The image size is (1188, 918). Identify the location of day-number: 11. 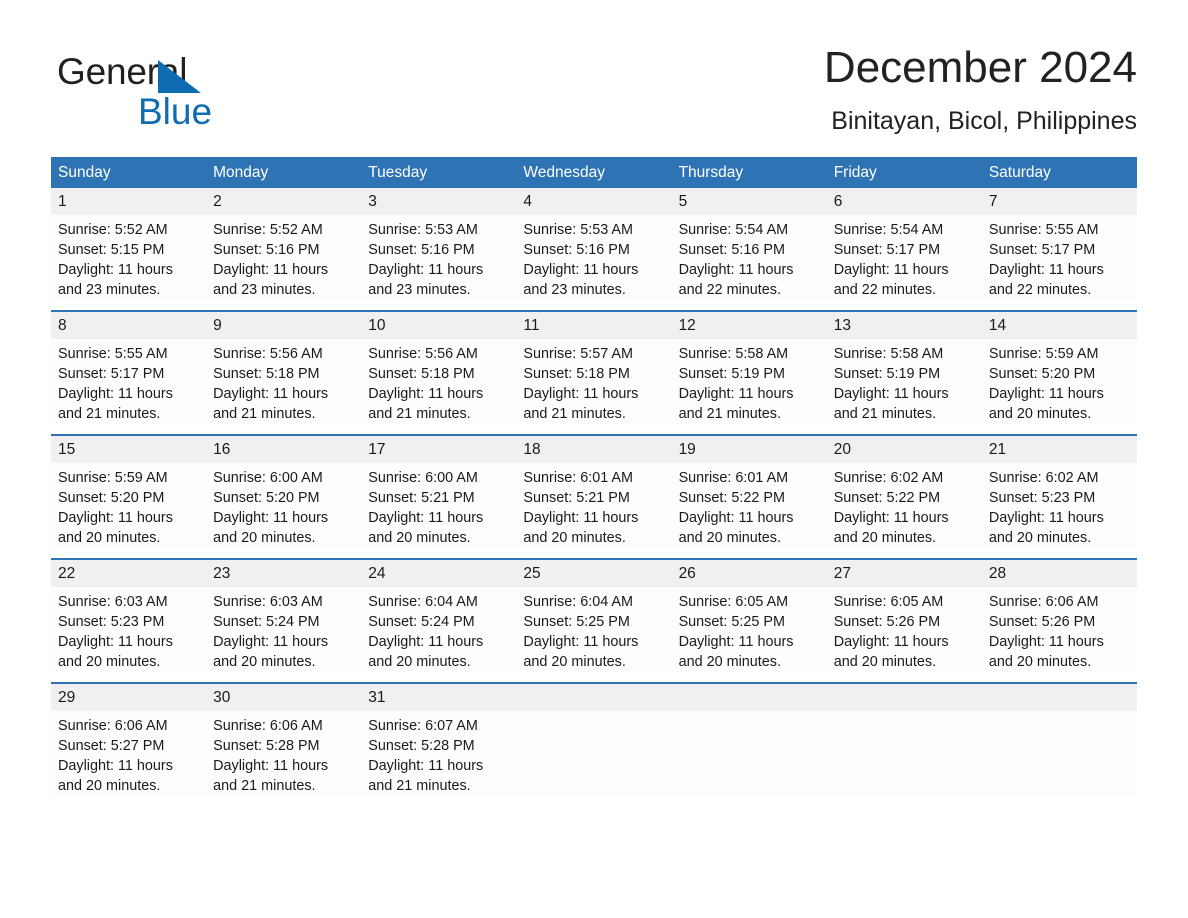
(593, 325).